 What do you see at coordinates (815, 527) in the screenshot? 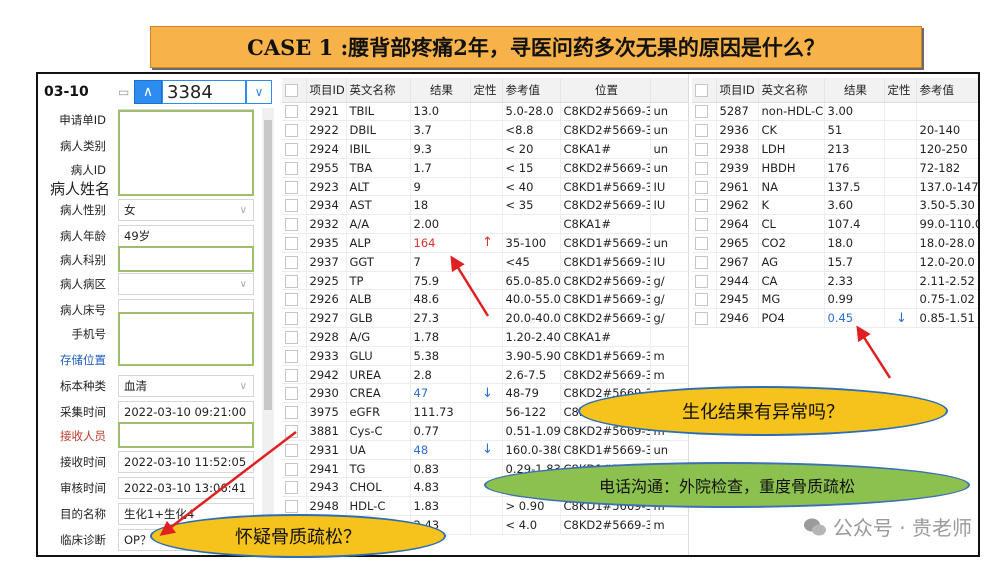
I see `wechat-icon` at bounding box center [815, 527].